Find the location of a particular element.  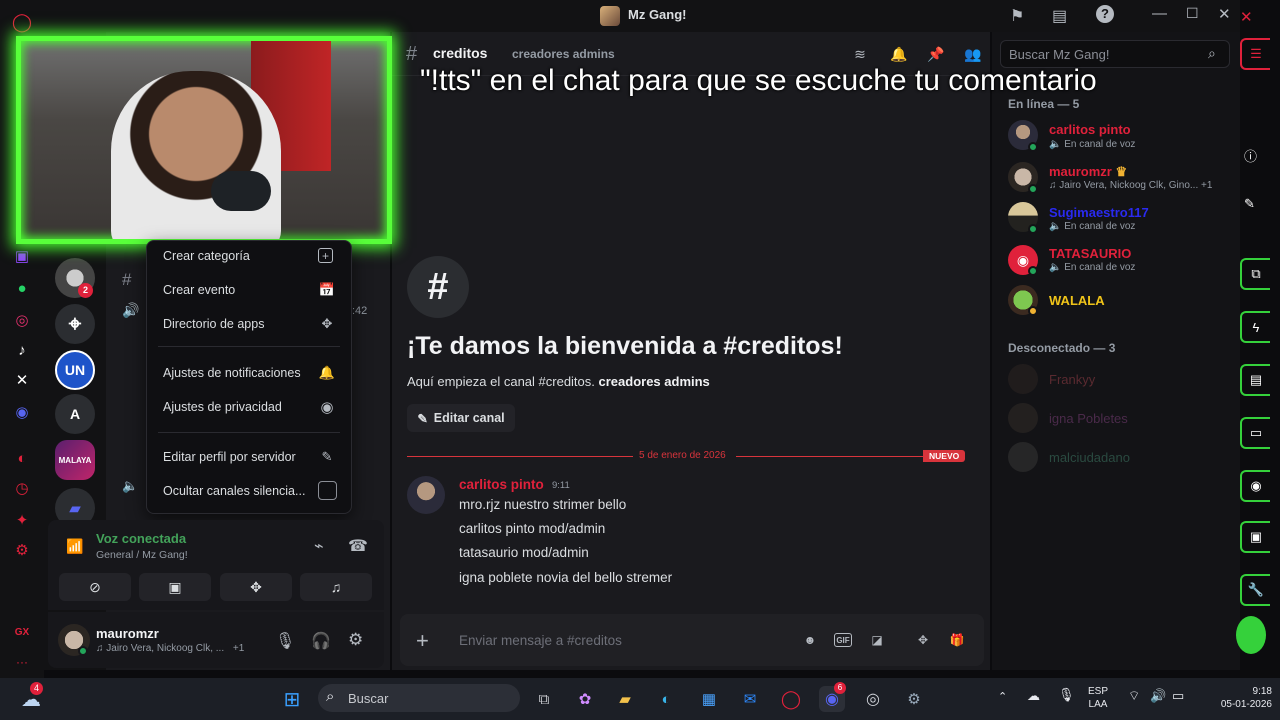

malaya-server-icon: MALAYA is located at coordinates (75, 460).